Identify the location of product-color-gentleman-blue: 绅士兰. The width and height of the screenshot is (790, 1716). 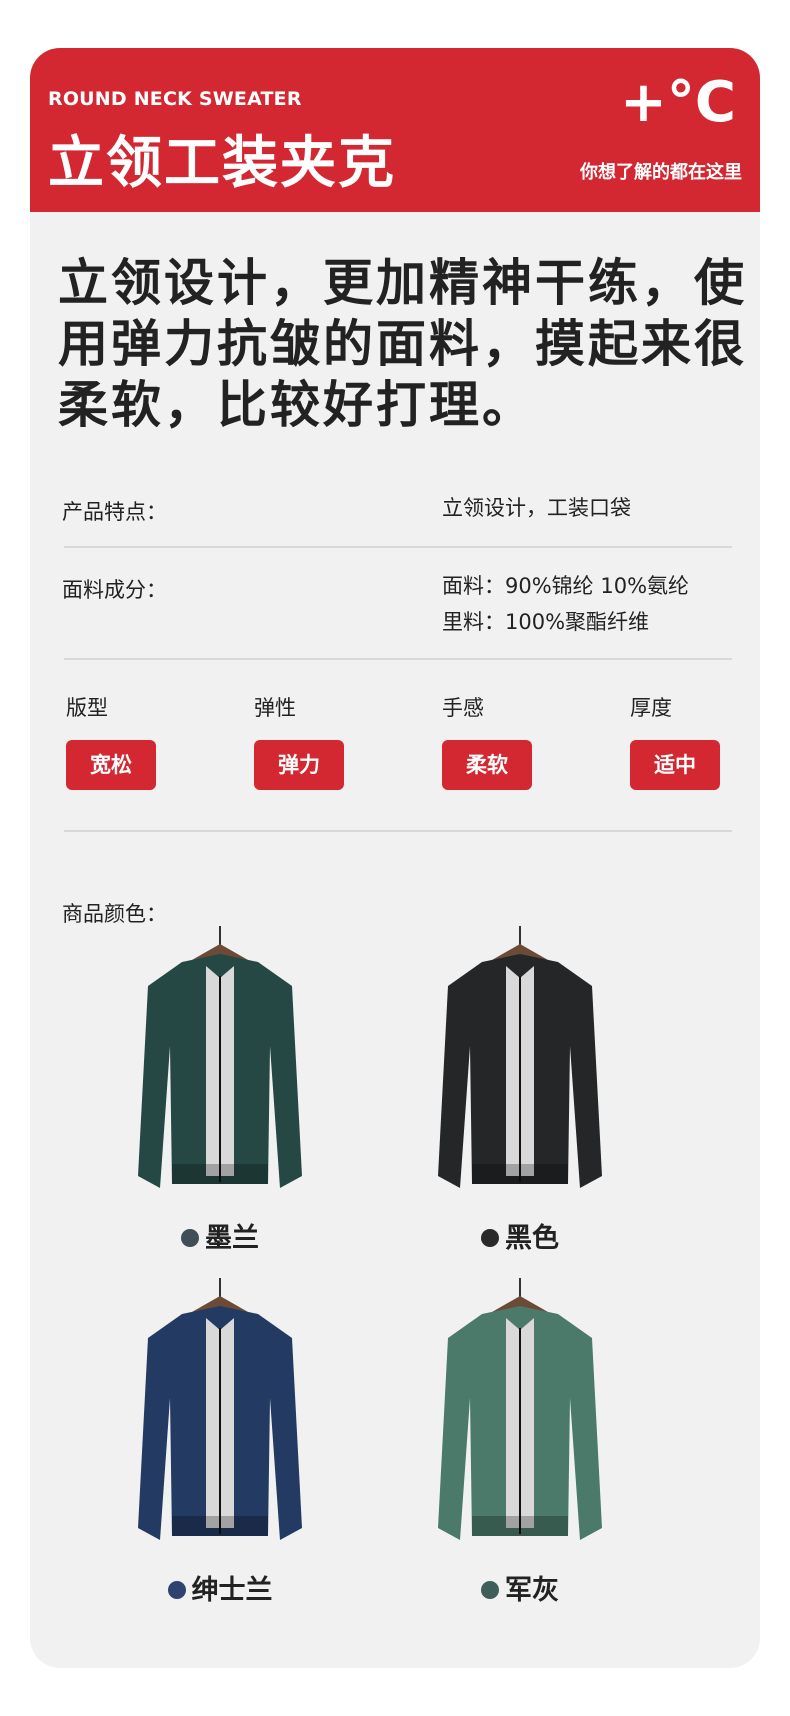
(220, 1442).